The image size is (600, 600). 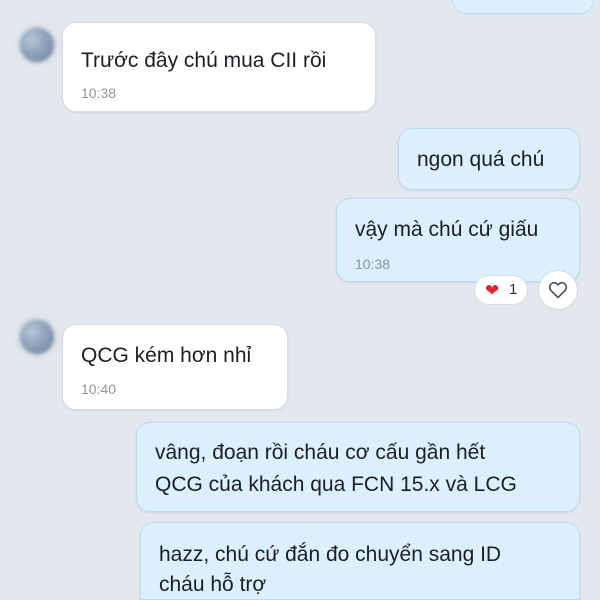 I want to click on message-text-line: hazz, chú cứ đắn đo chuyển sang ID, so click(x=330, y=554).